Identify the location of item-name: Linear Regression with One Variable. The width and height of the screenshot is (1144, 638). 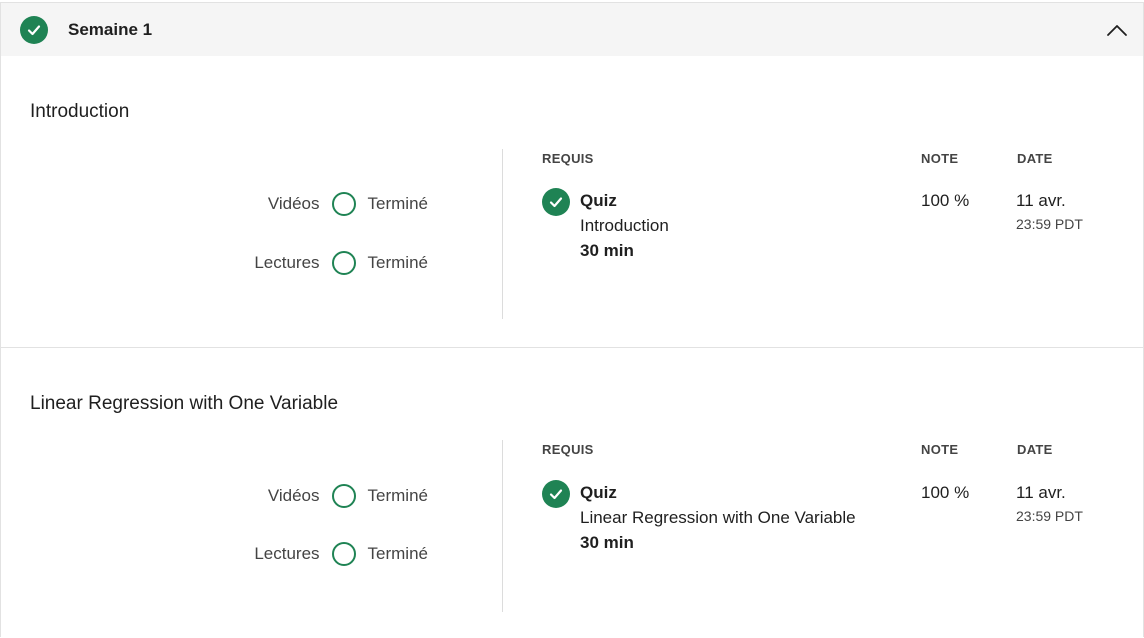
(718, 518).